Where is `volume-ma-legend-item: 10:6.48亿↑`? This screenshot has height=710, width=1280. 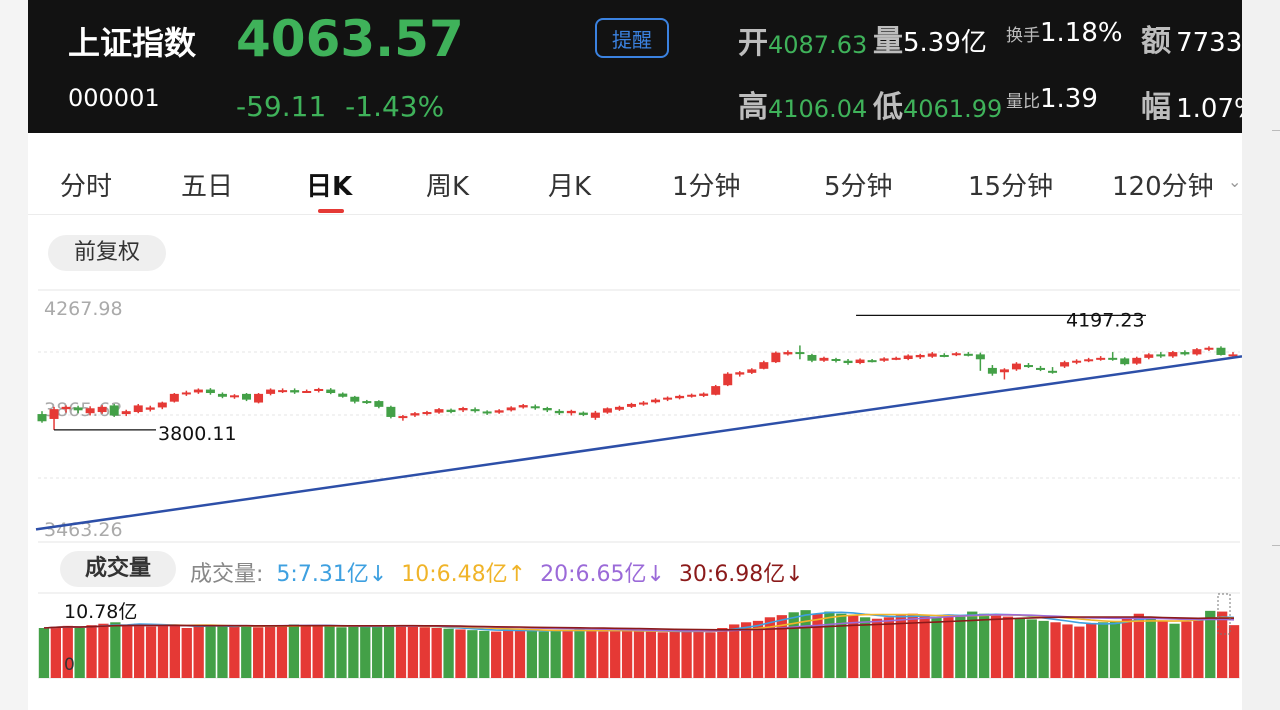 volume-ma-legend-item: 10:6.48亿↑ is located at coordinates (464, 574).